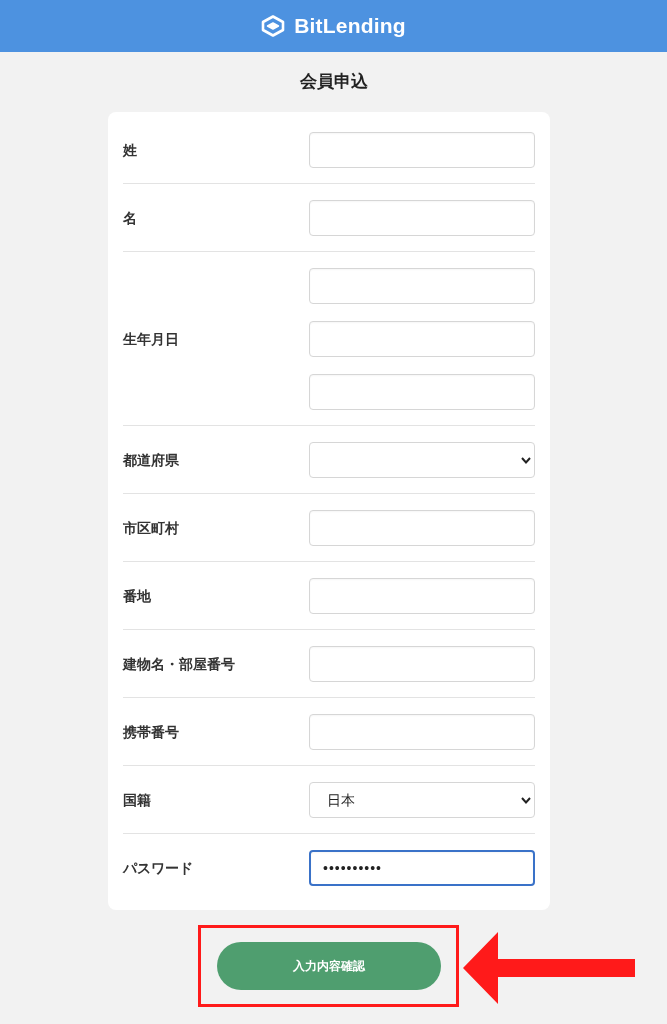  What do you see at coordinates (151, 732) in the screenshot?
I see `field-label: 携帯番号` at bounding box center [151, 732].